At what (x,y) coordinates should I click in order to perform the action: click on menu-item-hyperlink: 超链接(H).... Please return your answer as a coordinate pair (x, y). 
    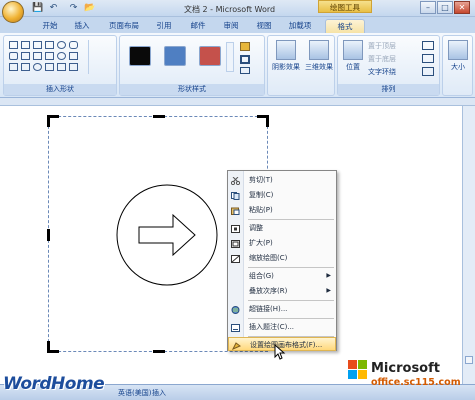
    Looking at the image, I should click on (282, 309).